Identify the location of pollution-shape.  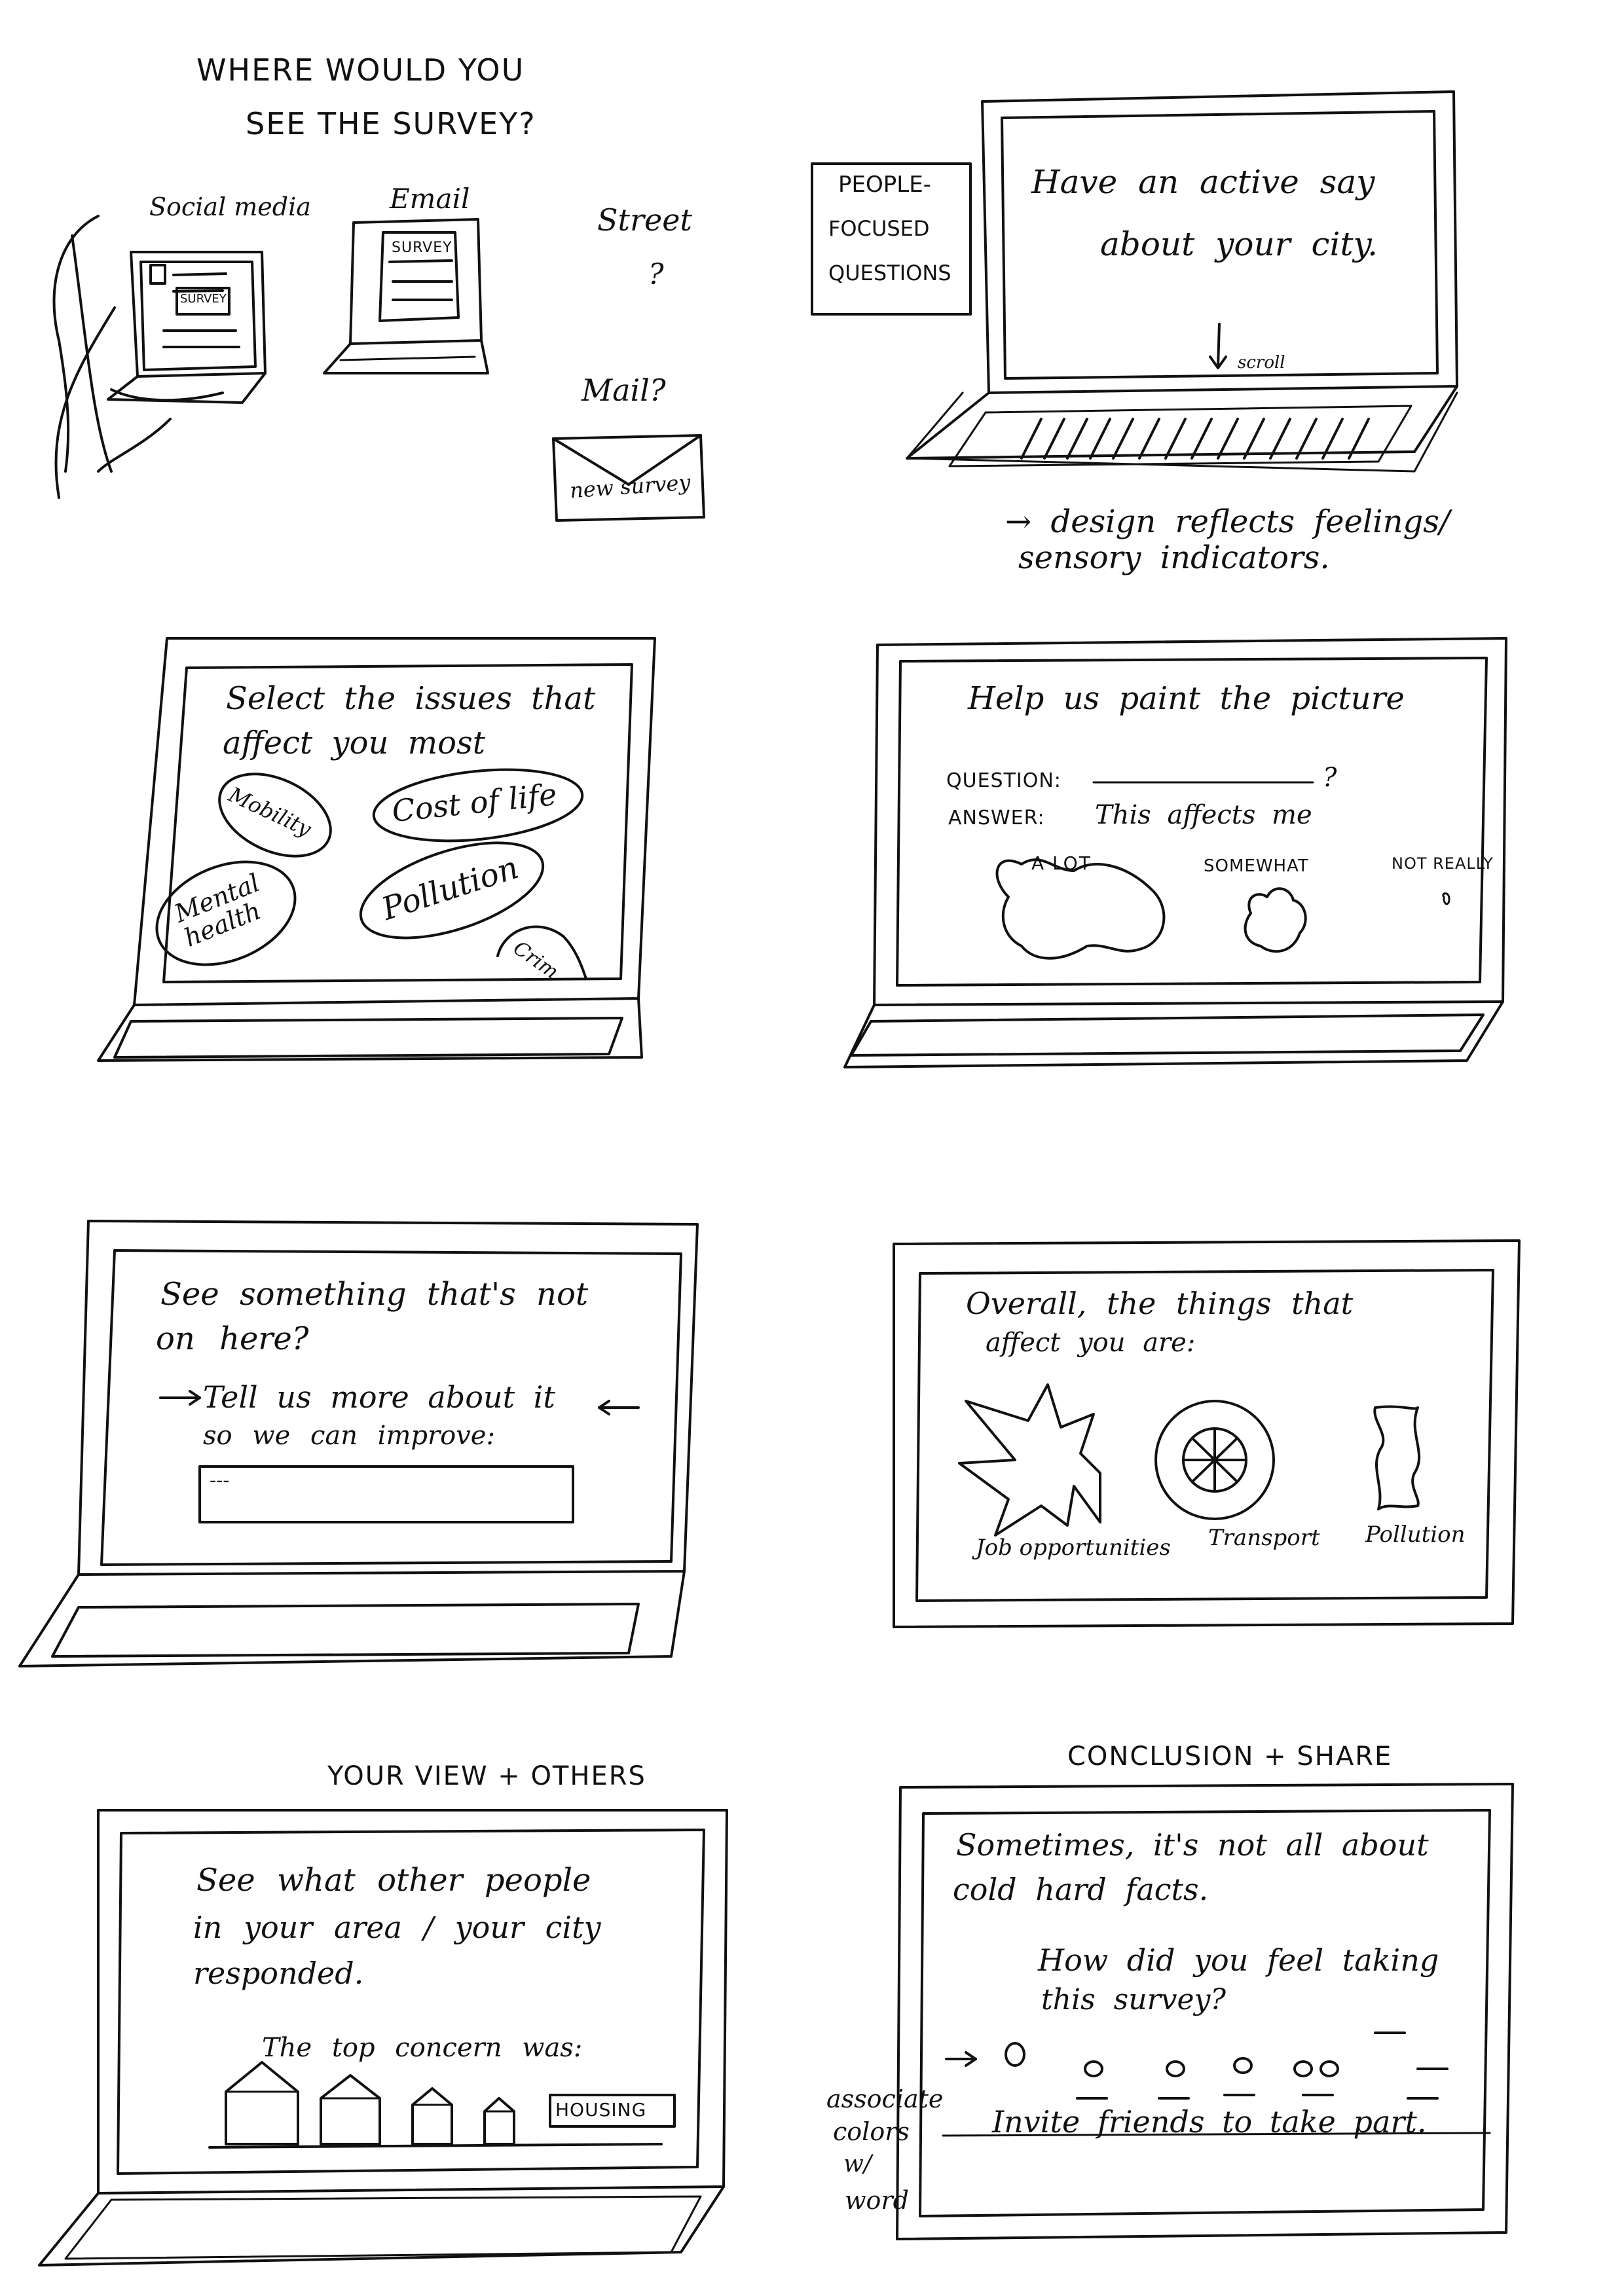
(1397, 1457).